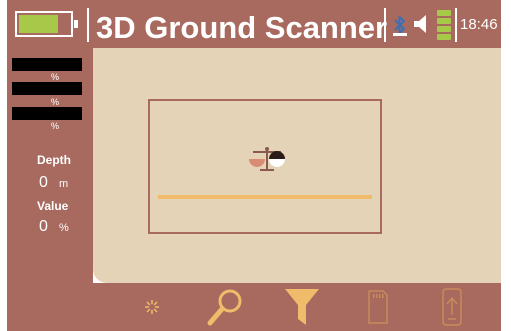 Image resolution: width=511 pixels, height=331 pixels. What do you see at coordinates (377, 307) in the screenshot?
I see `sd-card-icon` at bounding box center [377, 307].